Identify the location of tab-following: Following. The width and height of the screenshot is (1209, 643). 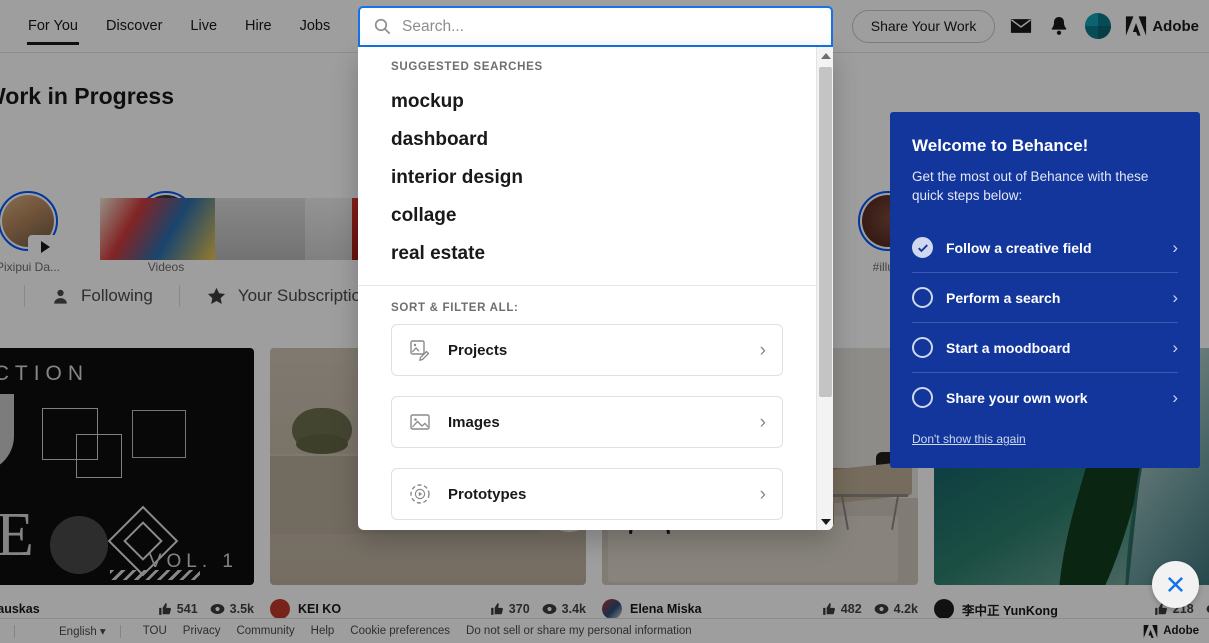
(102, 296).